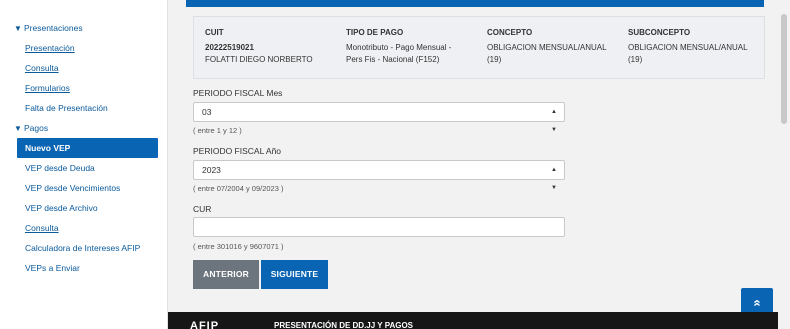 The image size is (790, 329). I want to click on sidebar-item-formularios: Formularios, so click(83, 88).